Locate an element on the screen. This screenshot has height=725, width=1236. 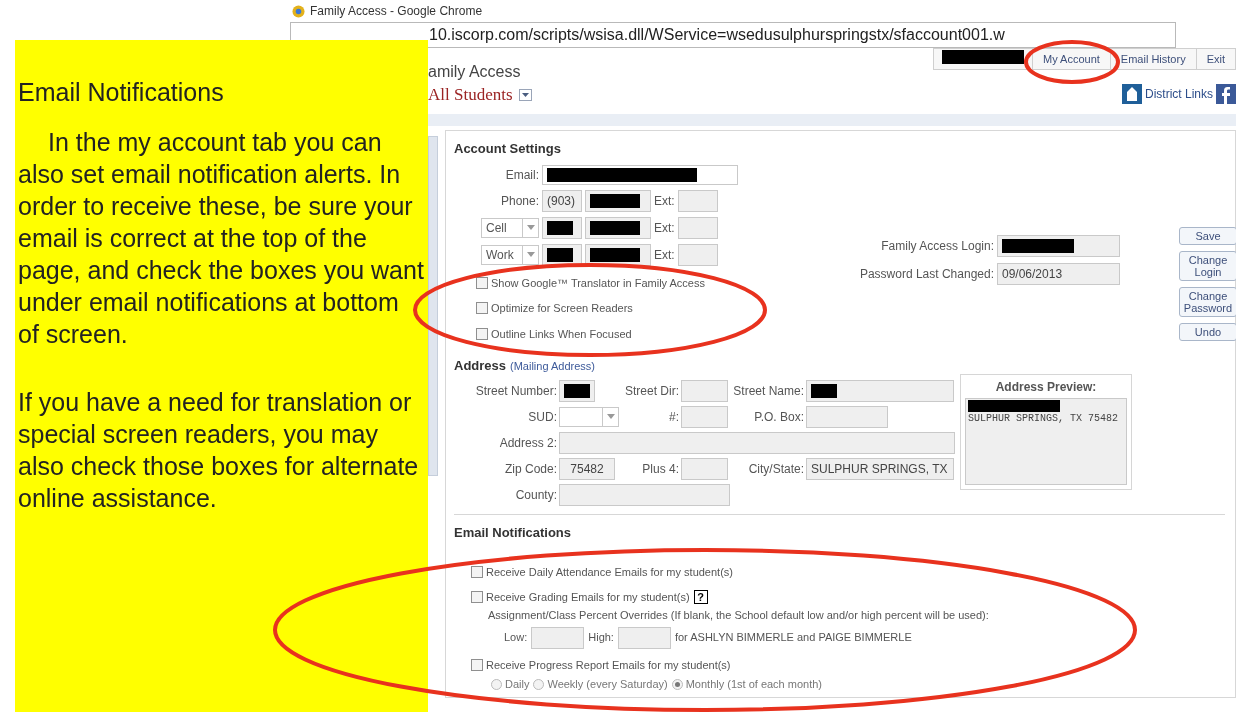
field-label: Password Last Changed: is located at coordinates (926, 274).